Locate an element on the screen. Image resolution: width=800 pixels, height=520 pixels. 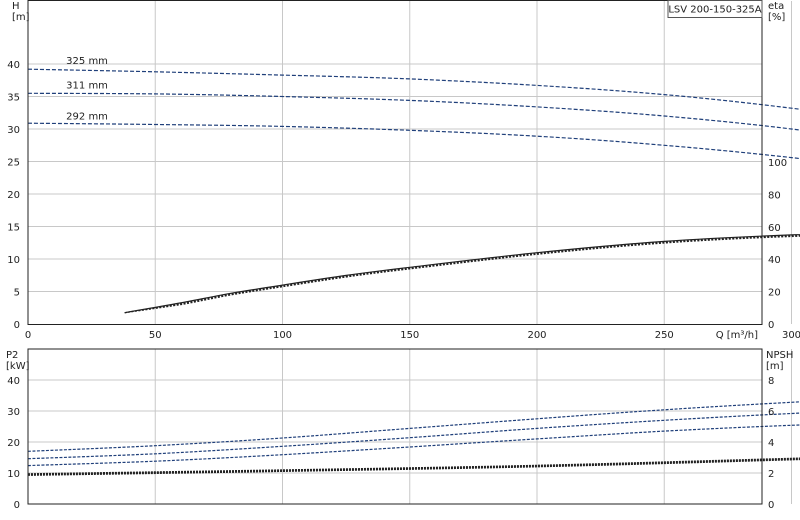
y-tick-label-left: 0 is located at coordinates (17, 325).